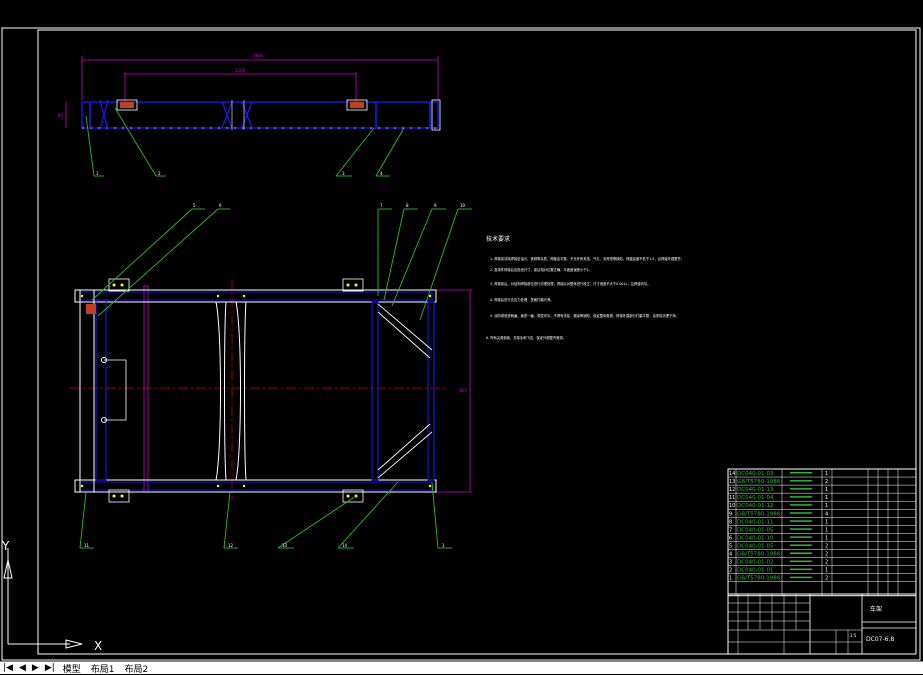 The image size is (923, 675). Describe the element at coordinates (461, 668) in the screenshot. I see `layout-tab-bar: |◀ ◀ ▶ ▶| 模型 布局1 布局2` at that location.